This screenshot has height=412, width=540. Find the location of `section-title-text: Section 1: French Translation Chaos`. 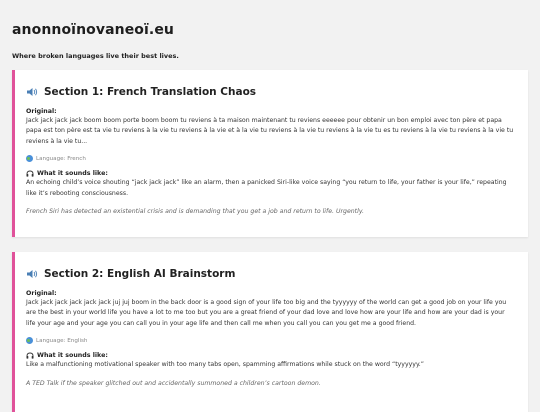

section-title-text: Section 1: French Translation Chaos is located at coordinates (150, 92).